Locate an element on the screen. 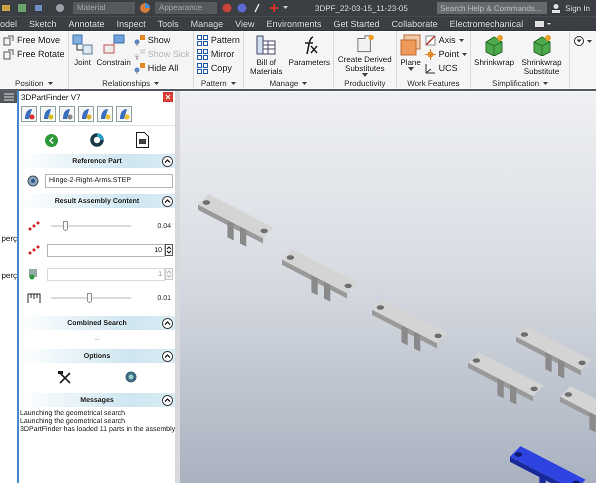 The width and height of the screenshot is (596, 483). ribbon-button: Shrinkwrap Substitute is located at coordinates (541, 55).